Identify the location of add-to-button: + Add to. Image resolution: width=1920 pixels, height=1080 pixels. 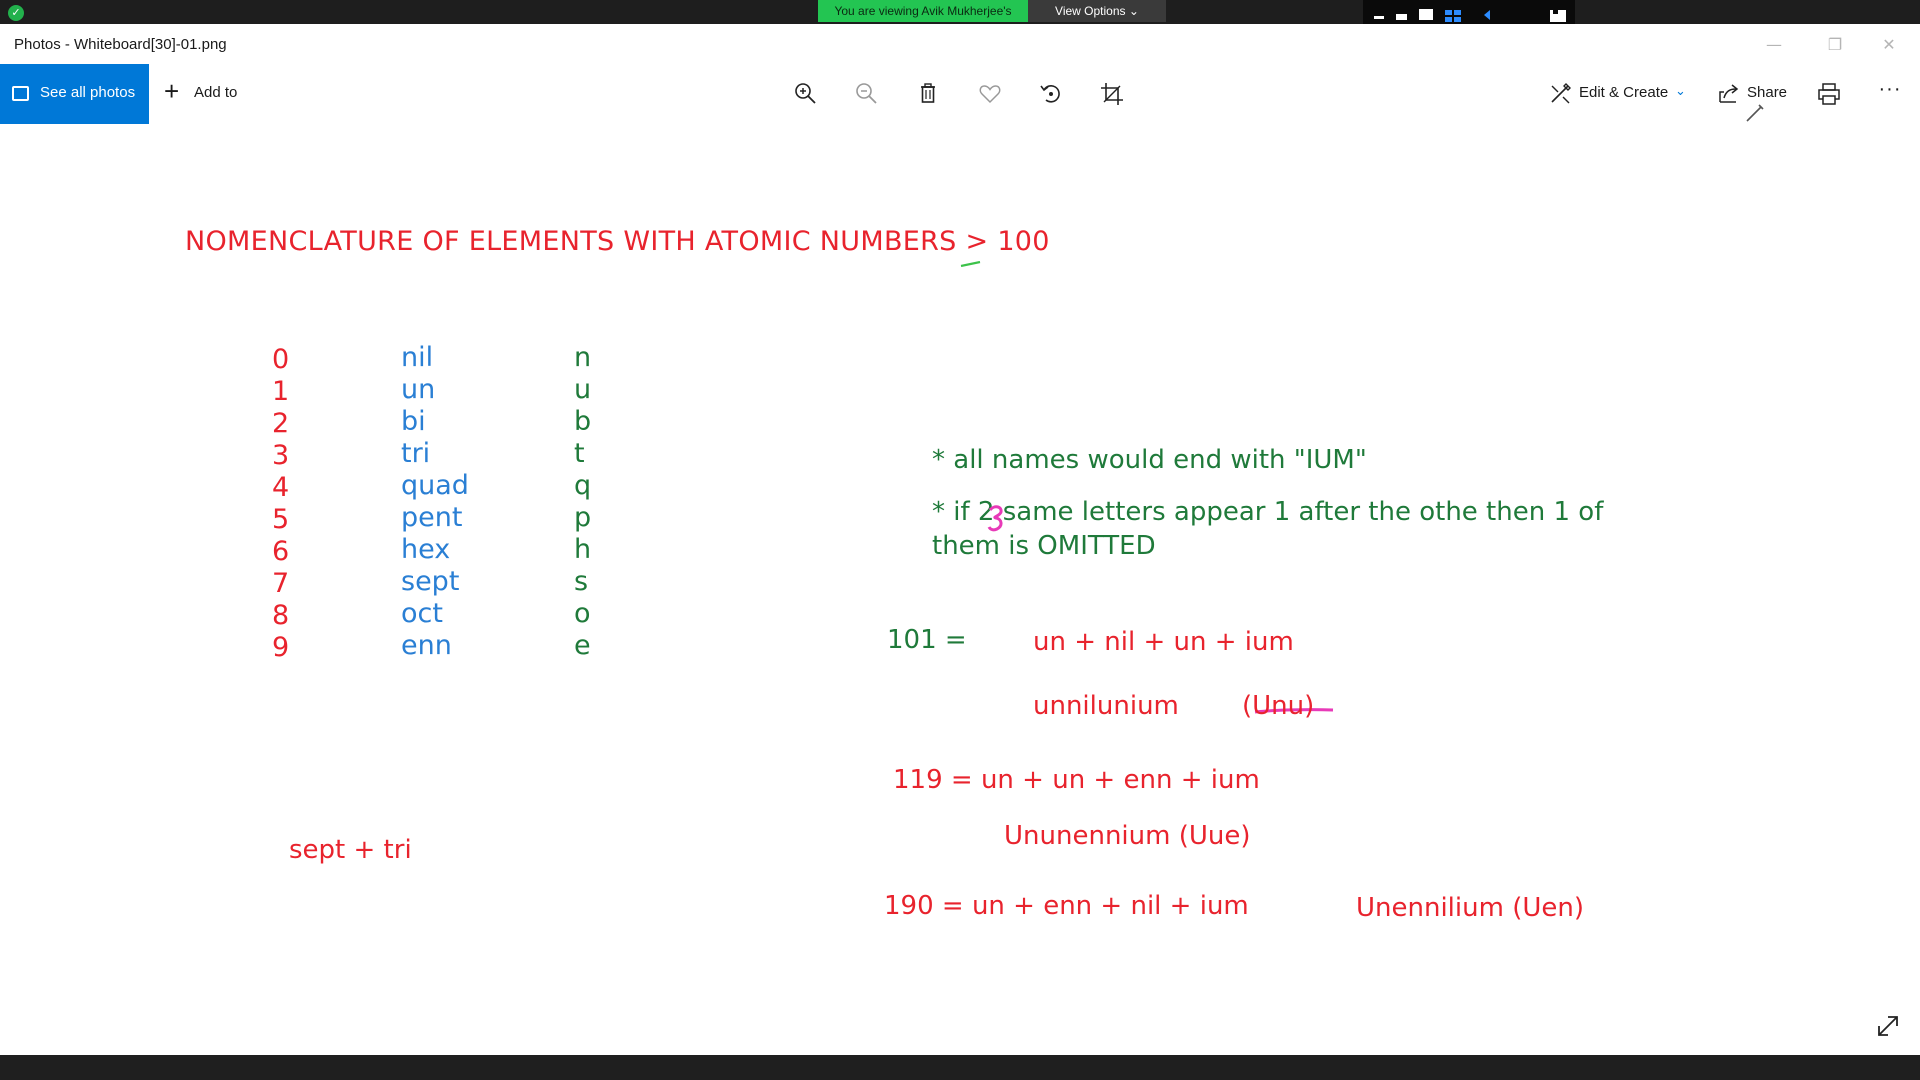
(210, 94).